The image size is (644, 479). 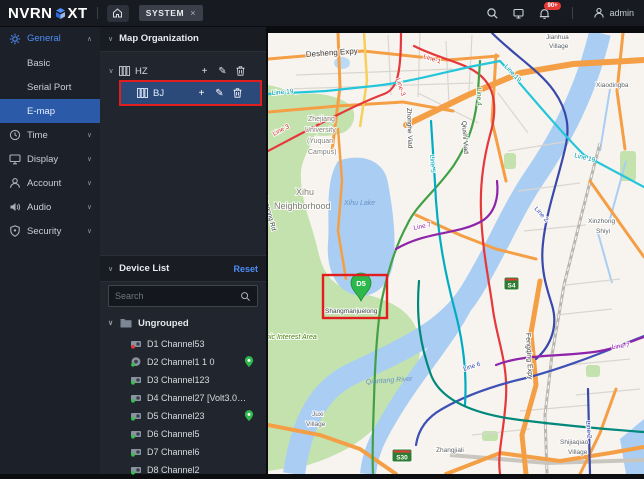 I want to click on marker-place-label: Shangmanjuelong, so click(x=351, y=311).